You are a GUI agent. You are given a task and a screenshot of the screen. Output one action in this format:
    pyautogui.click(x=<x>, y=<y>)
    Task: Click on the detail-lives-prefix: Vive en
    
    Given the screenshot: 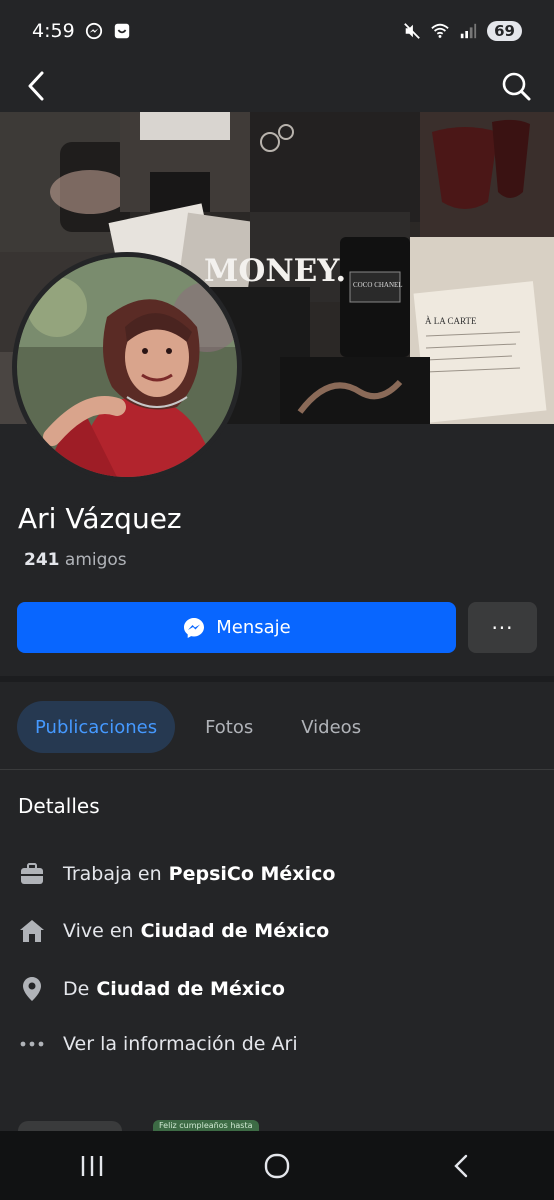 What is the action you would take?
    pyautogui.click(x=98, y=931)
    